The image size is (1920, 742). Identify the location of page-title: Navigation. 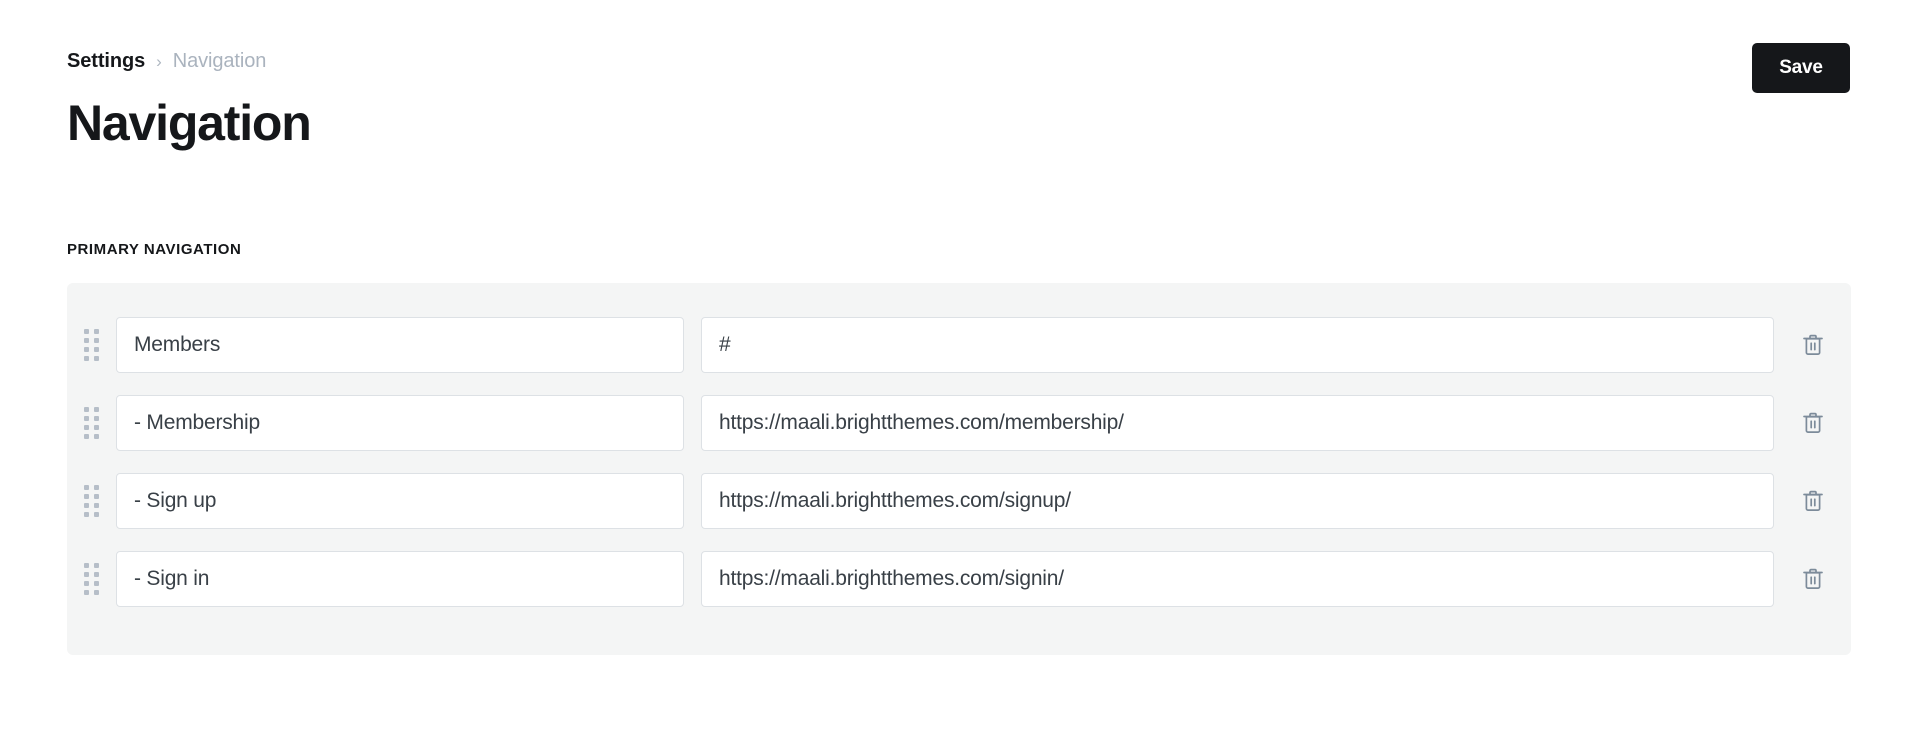
(189, 123).